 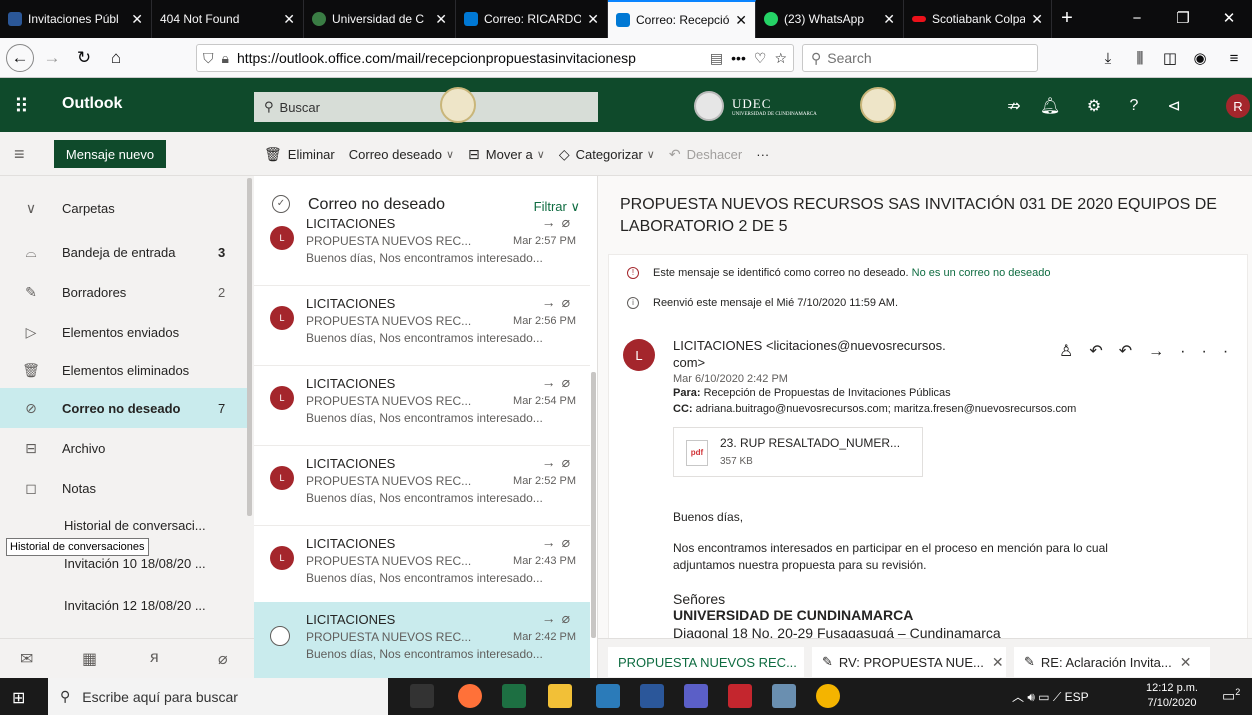 What do you see at coordinates (532, 19) in the screenshot?
I see `tab-correo-ricardo: Correo: RICARDO ✕` at bounding box center [532, 19].